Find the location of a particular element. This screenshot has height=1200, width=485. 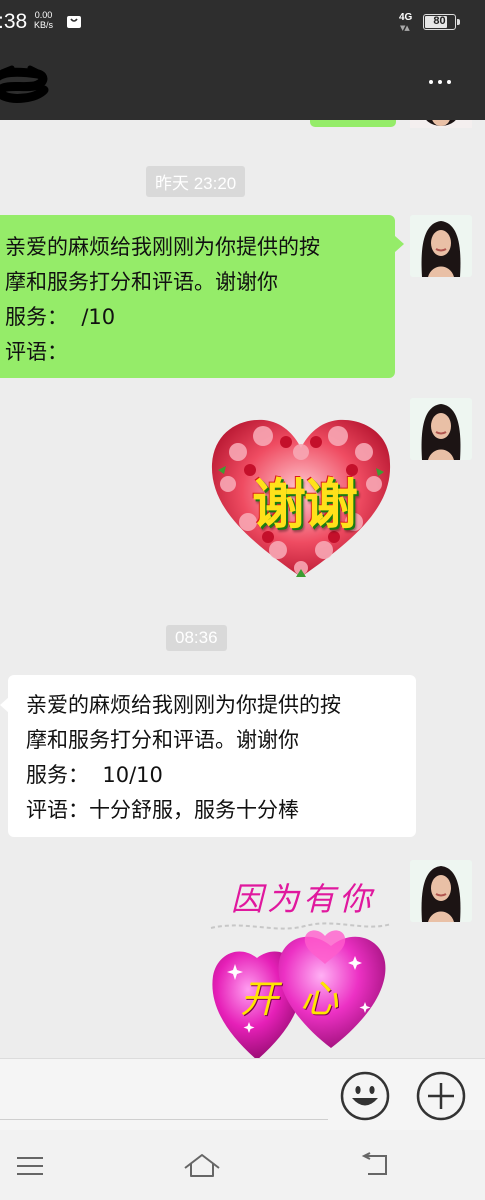

shopping-bag-icon is located at coordinates (74, 22).